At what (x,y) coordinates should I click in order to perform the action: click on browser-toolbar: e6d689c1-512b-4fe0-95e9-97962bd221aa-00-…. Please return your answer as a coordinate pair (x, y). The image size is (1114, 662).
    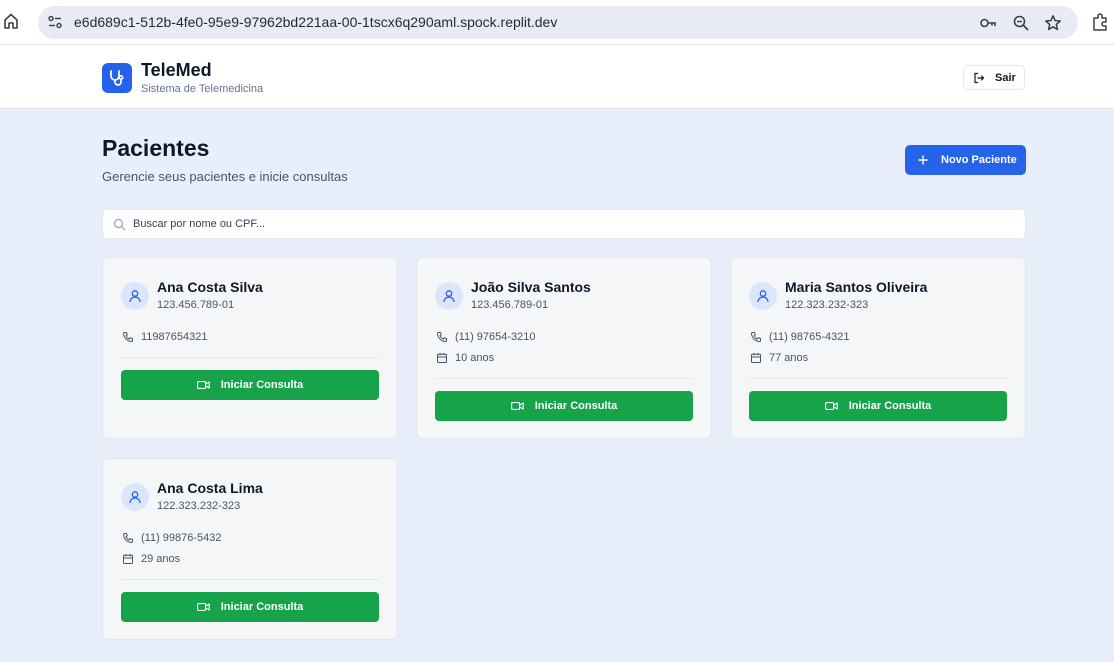
    Looking at the image, I should click on (557, 22).